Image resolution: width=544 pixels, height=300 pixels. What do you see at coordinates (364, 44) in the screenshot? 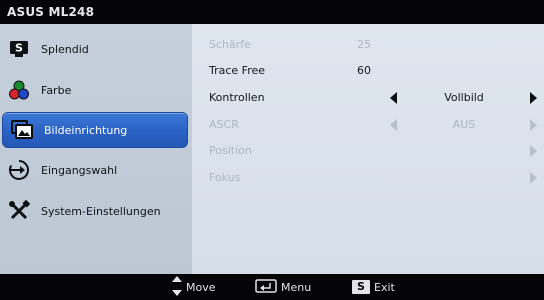
I see `setting-value: 25` at bounding box center [364, 44].